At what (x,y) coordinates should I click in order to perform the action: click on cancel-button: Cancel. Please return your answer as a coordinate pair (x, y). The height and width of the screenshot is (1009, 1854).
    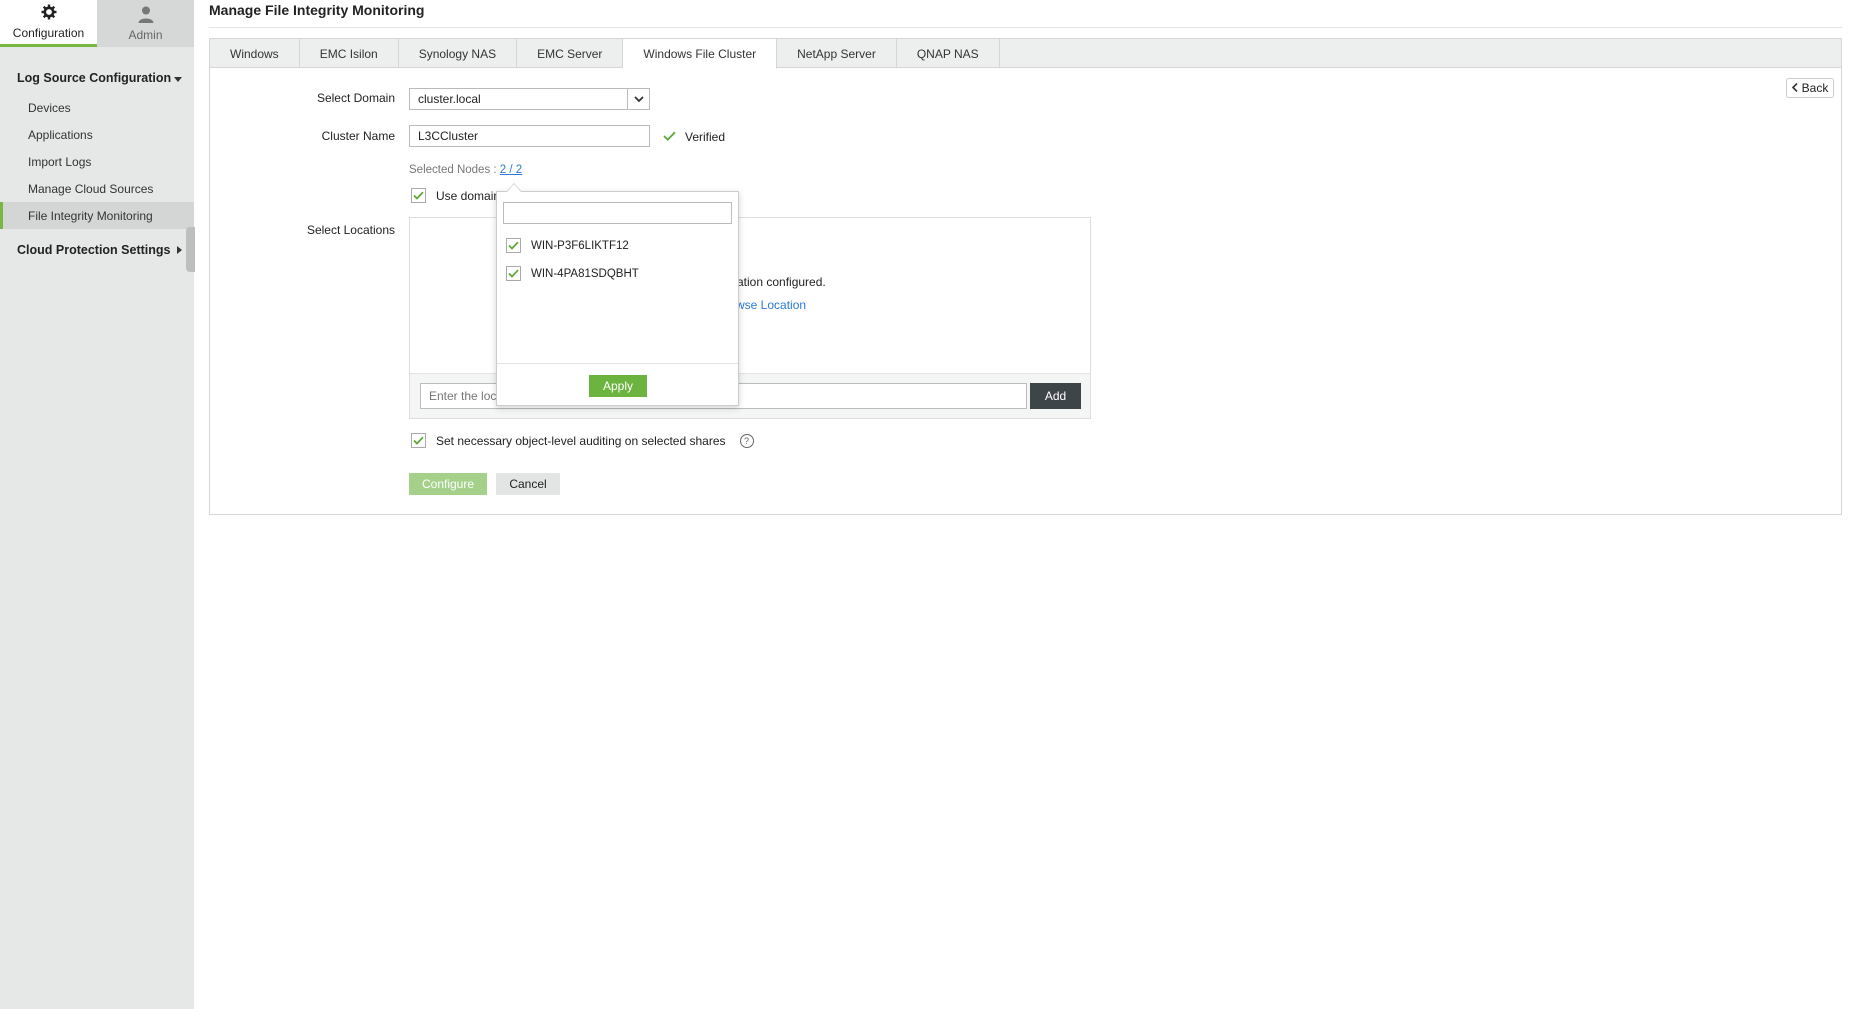
    Looking at the image, I should click on (528, 484).